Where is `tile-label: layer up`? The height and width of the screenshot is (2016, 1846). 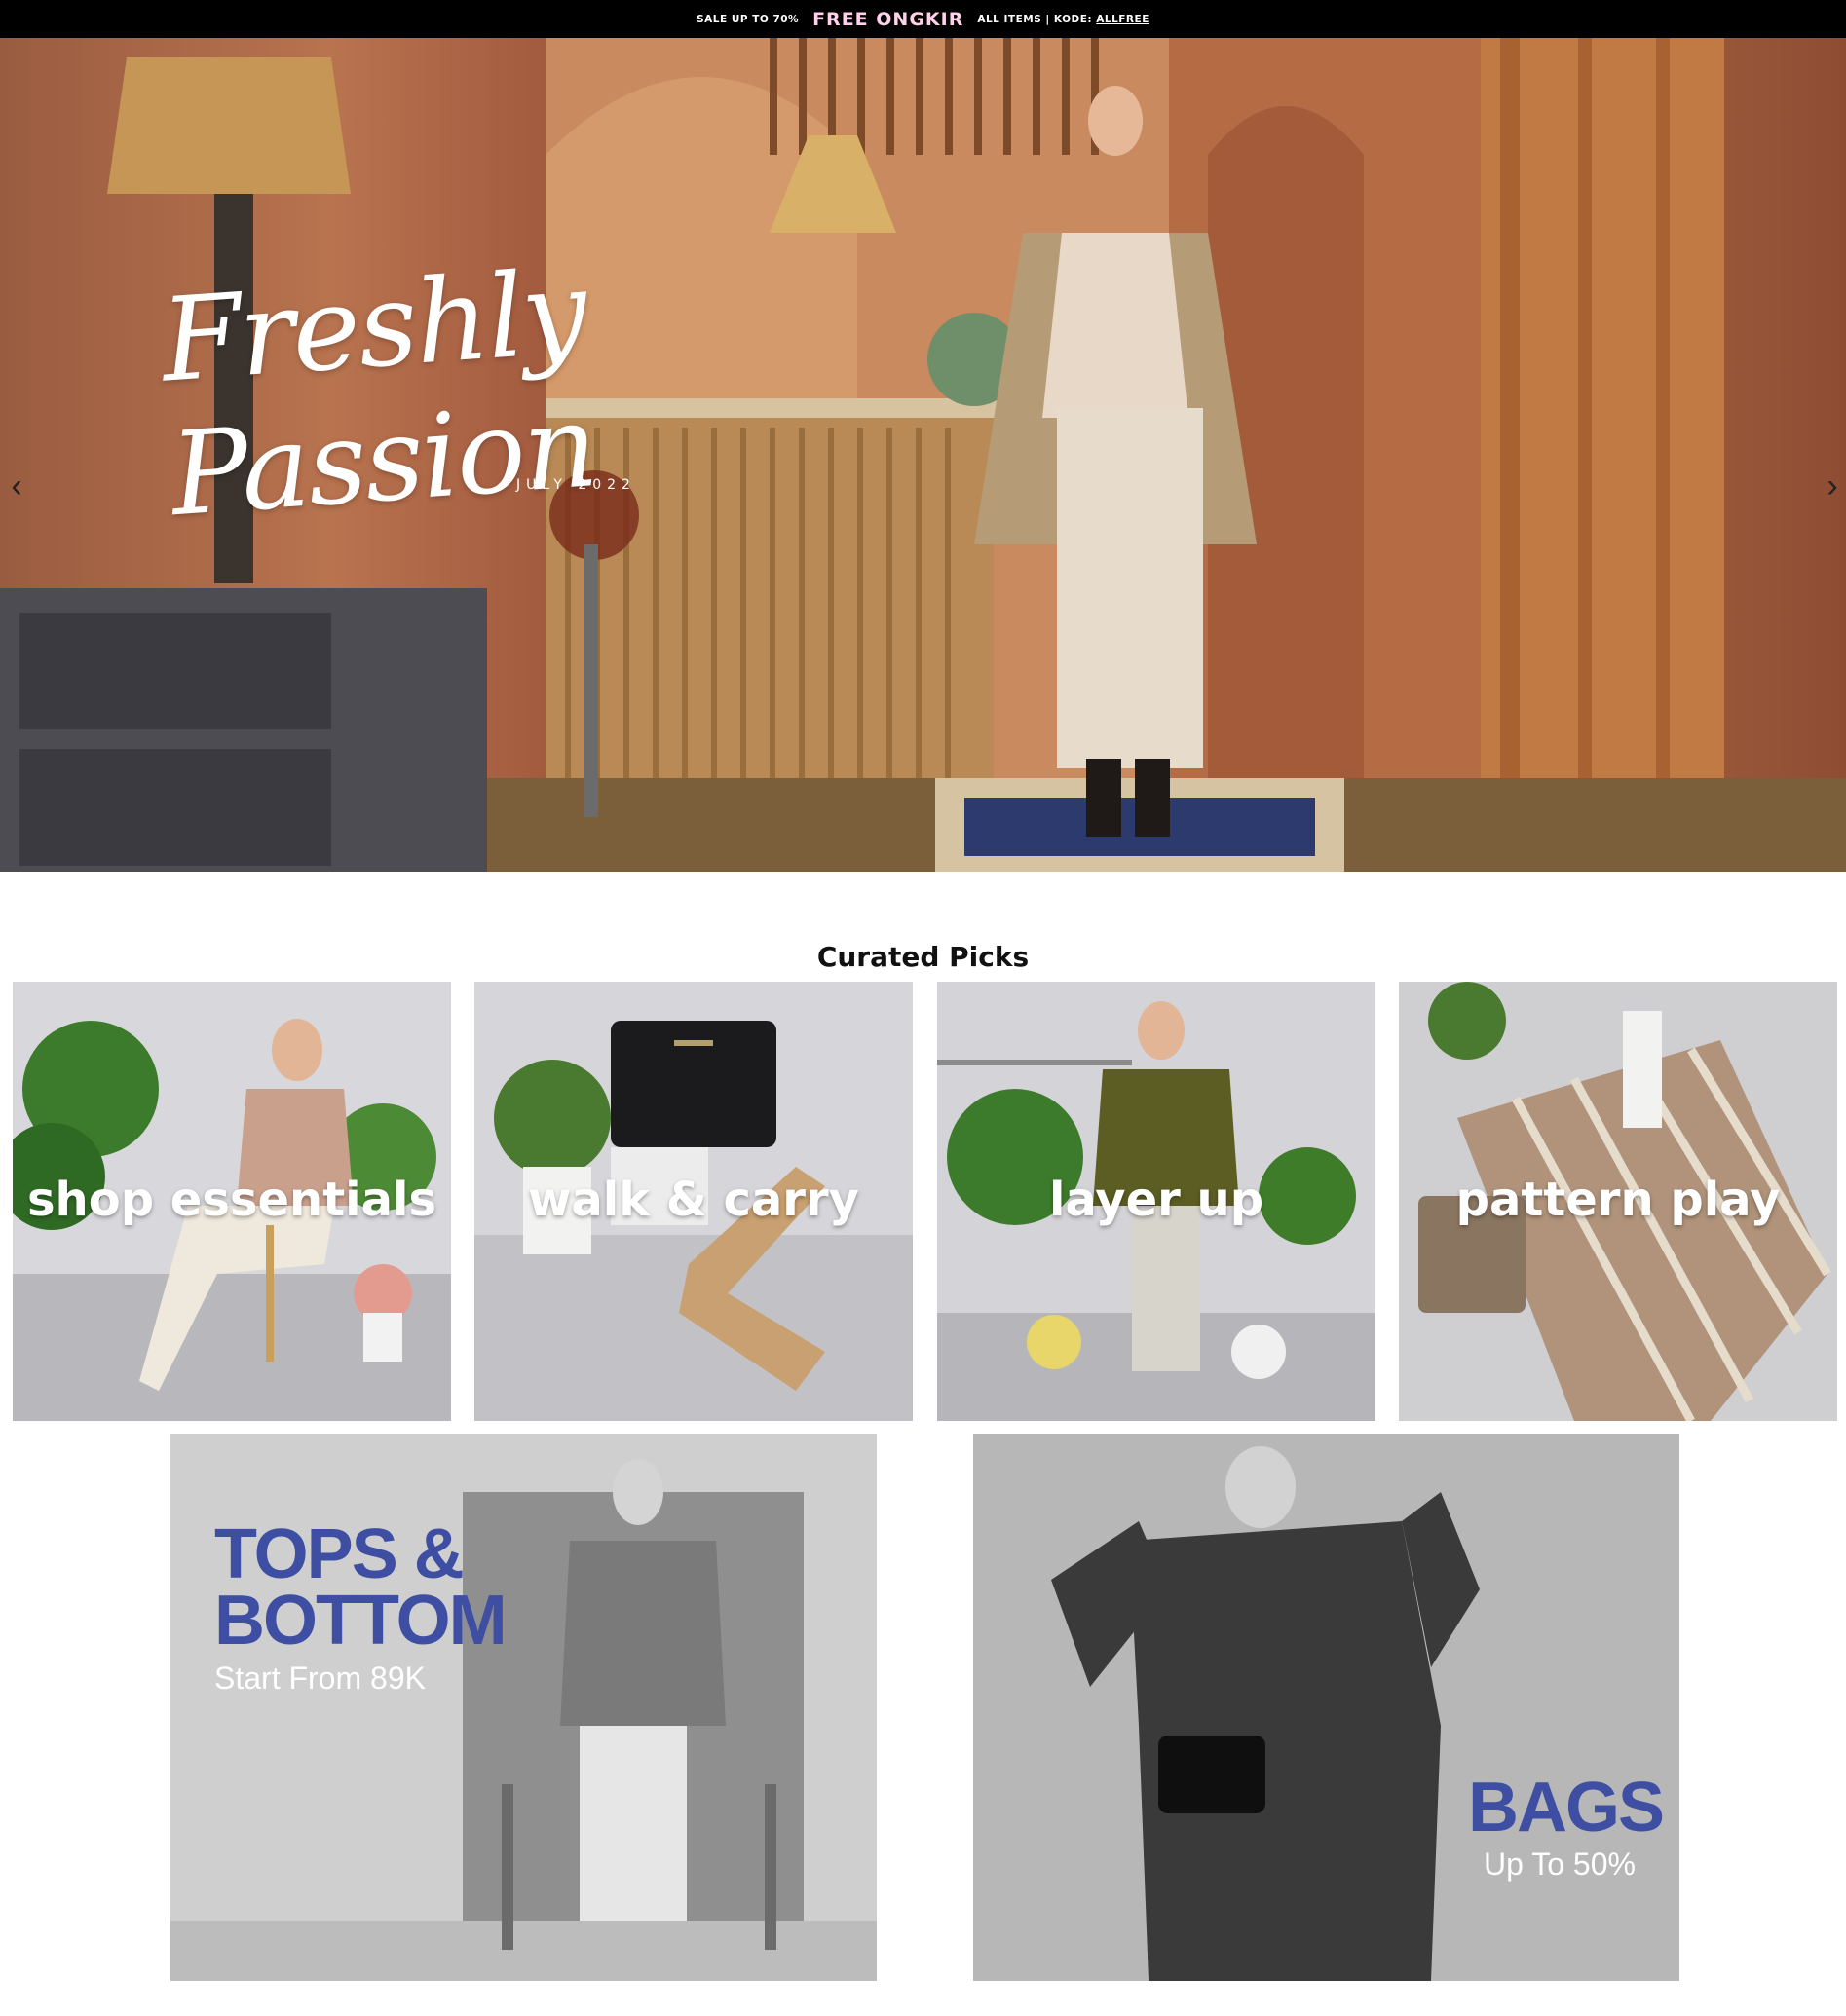 tile-label: layer up is located at coordinates (1156, 1200).